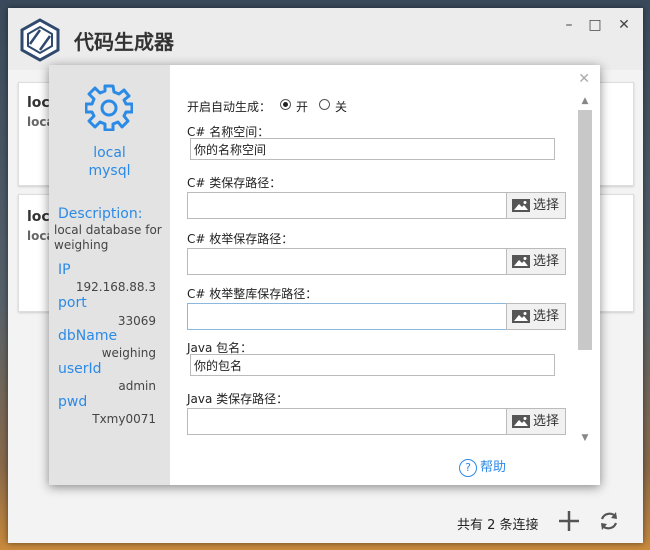 This screenshot has width=650, height=550. What do you see at coordinates (137, 386) in the screenshot?
I see `userid-value: admin` at bounding box center [137, 386].